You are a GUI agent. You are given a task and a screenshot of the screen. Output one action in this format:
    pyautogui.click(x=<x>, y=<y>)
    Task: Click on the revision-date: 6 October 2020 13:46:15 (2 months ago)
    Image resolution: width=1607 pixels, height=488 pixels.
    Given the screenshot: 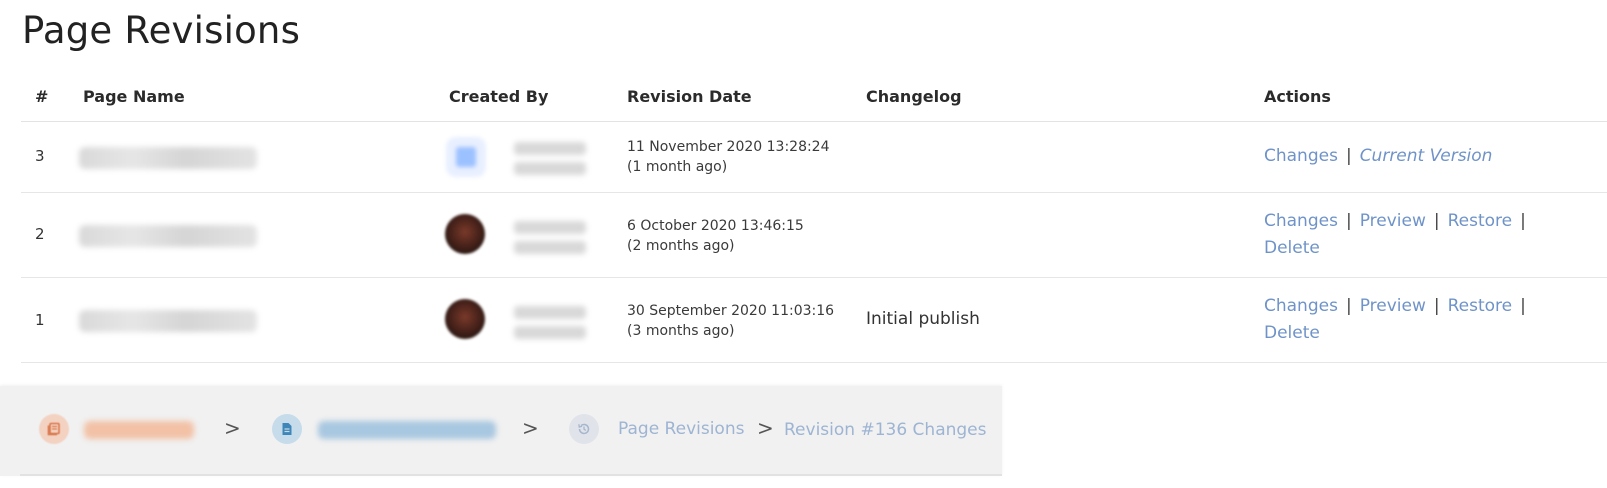 What is the action you would take?
    pyautogui.click(x=715, y=236)
    